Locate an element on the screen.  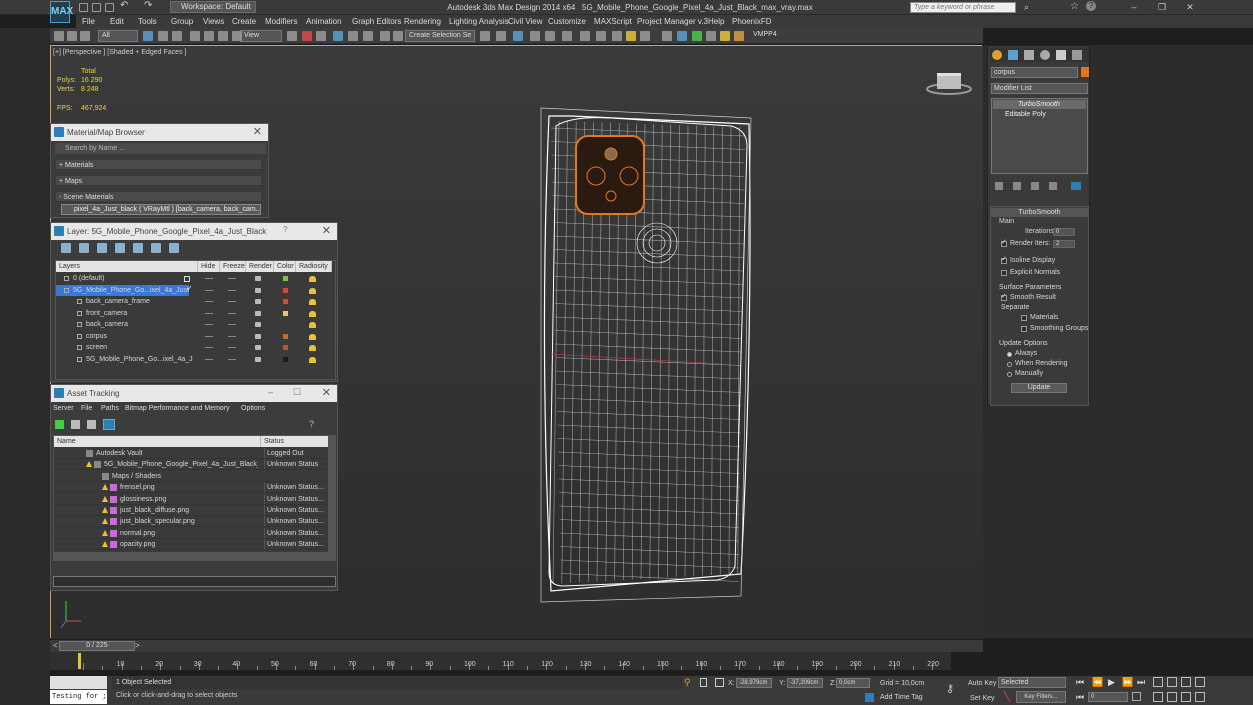
asset-path-field is located at coordinates (194, 581).